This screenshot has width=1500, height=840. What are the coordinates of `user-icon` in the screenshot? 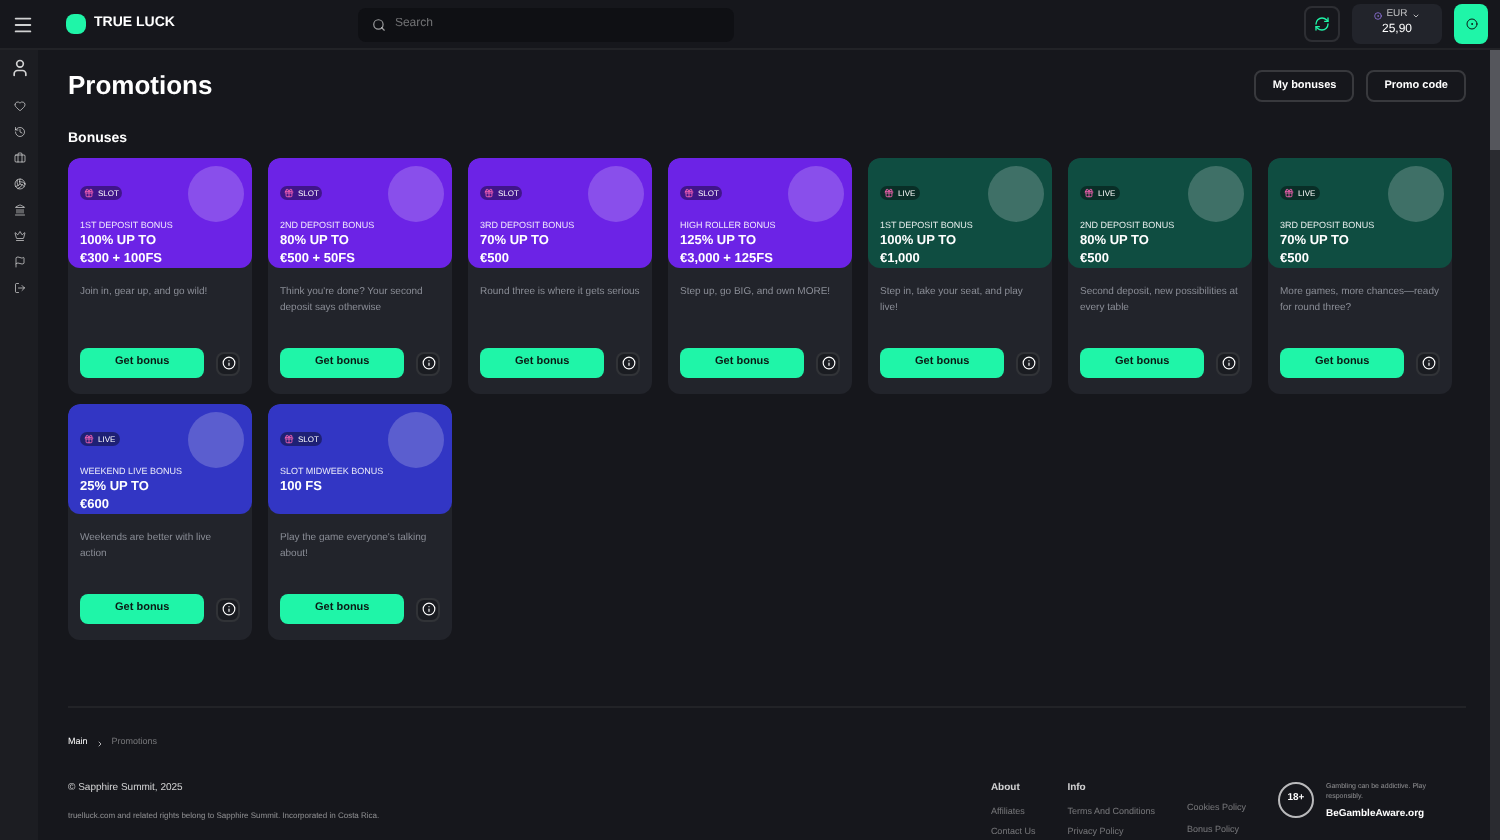 It's located at (19, 68).